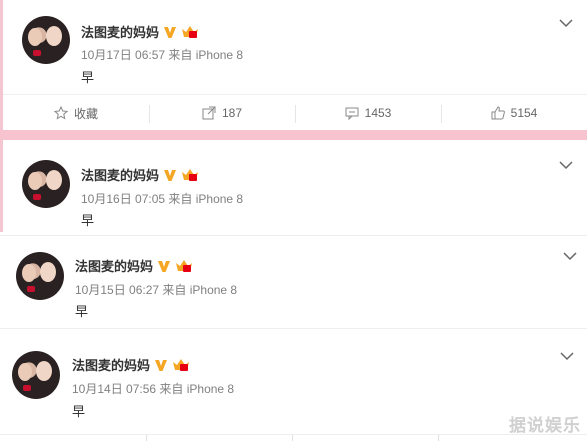 The height and width of the screenshot is (441, 587). I want to click on post-meta: 10月14日 07:56 来自 iPhone 8, so click(153, 389).